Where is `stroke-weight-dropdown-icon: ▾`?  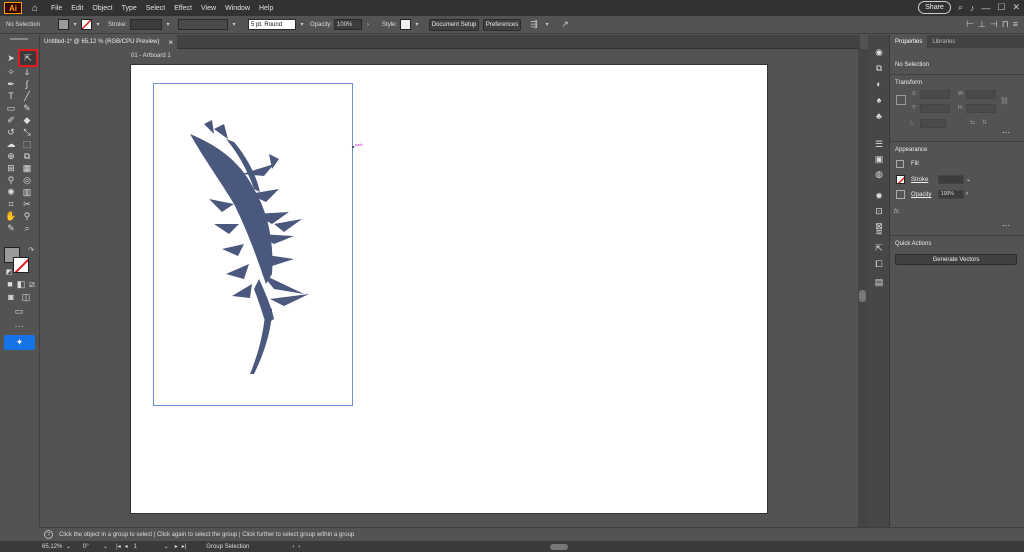 stroke-weight-dropdown-icon: ▾ is located at coordinates (168, 24).